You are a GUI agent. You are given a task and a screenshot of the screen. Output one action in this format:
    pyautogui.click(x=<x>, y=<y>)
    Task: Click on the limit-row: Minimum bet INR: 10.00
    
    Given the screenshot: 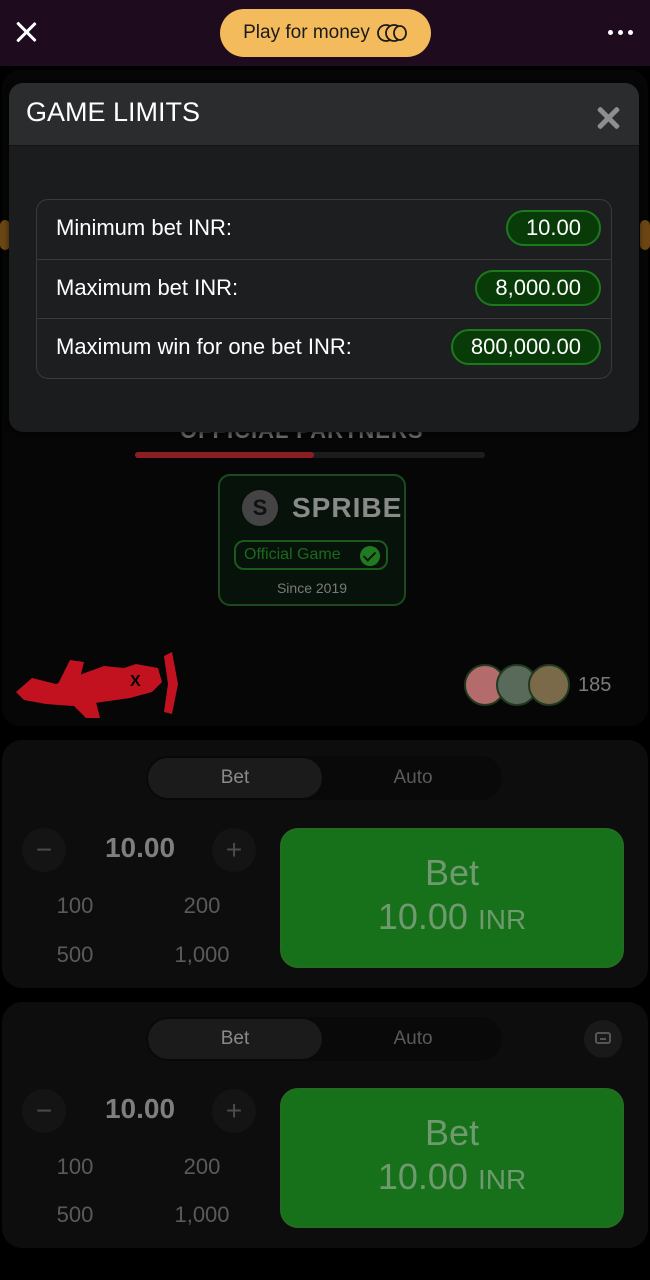 What is the action you would take?
    pyautogui.click(x=324, y=229)
    